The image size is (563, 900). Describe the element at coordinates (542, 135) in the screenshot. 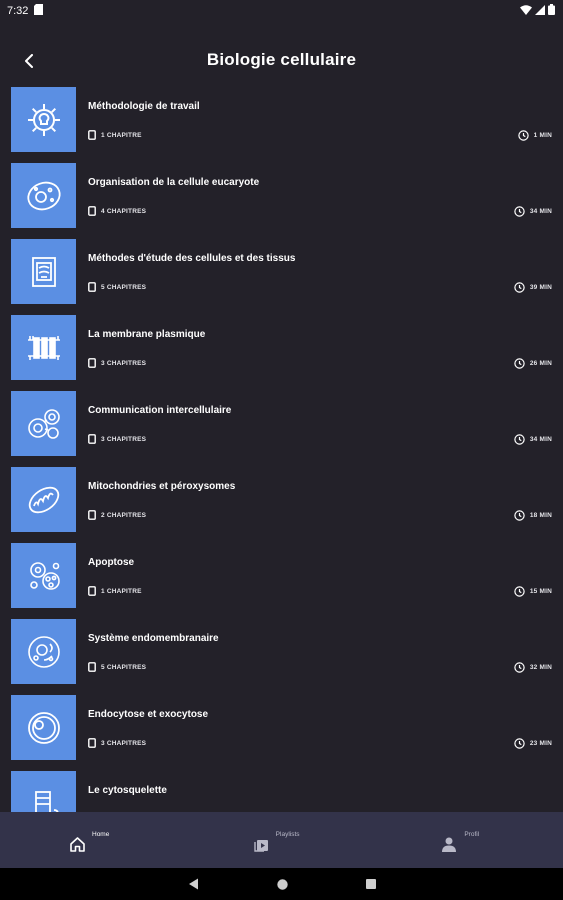

I see `course-duration: 1 MIN` at that location.